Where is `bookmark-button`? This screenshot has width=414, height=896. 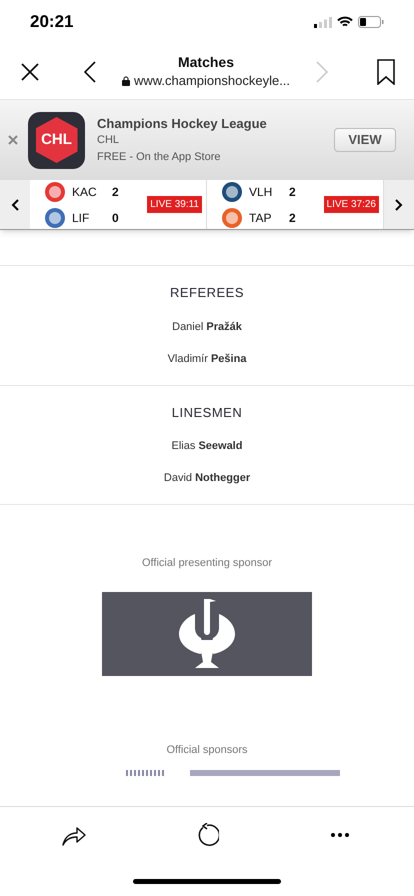
bookmark-button is located at coordinates (386, 71).